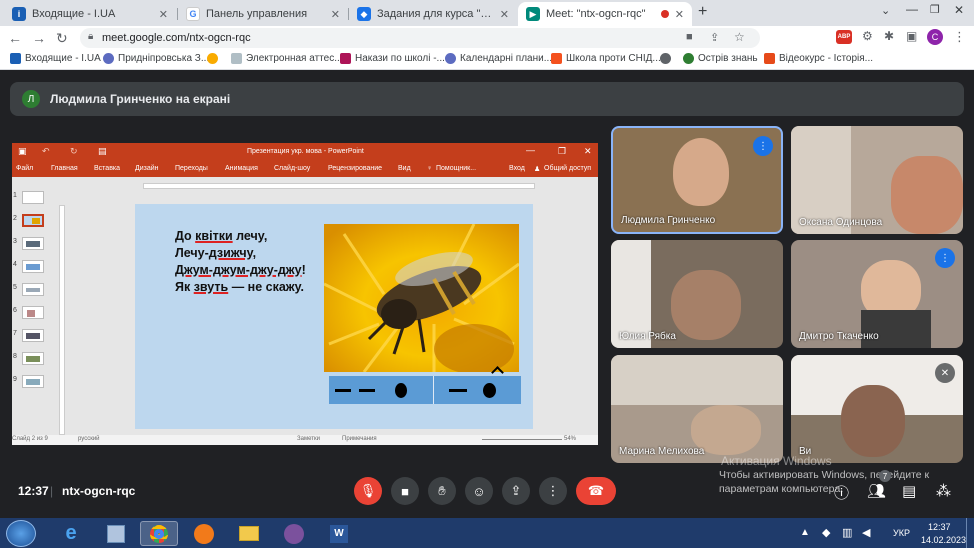 The width and height of the screenshot is (974, 548). What do you see at coordinates (433, 14) in the screenshot?
I see `tab-course-tasks: ◆ Задания для курса "Культура до ✕` at bounding box center [433, 14].